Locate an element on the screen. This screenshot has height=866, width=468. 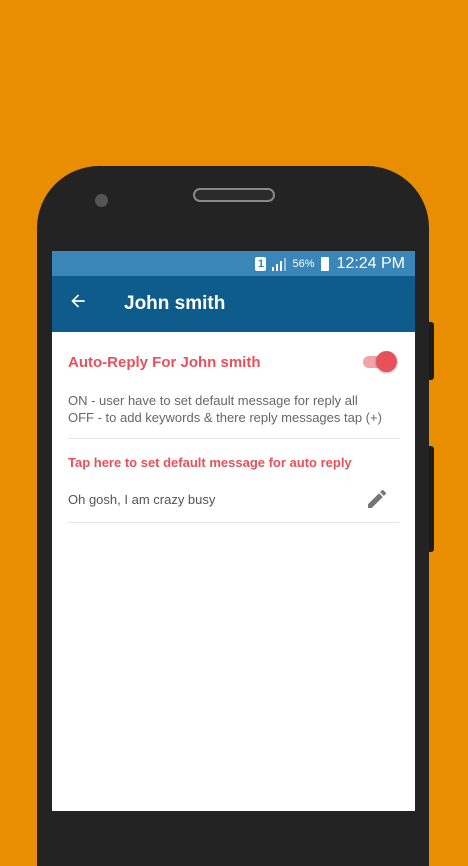
back-button is located at coordinates (78, 304).